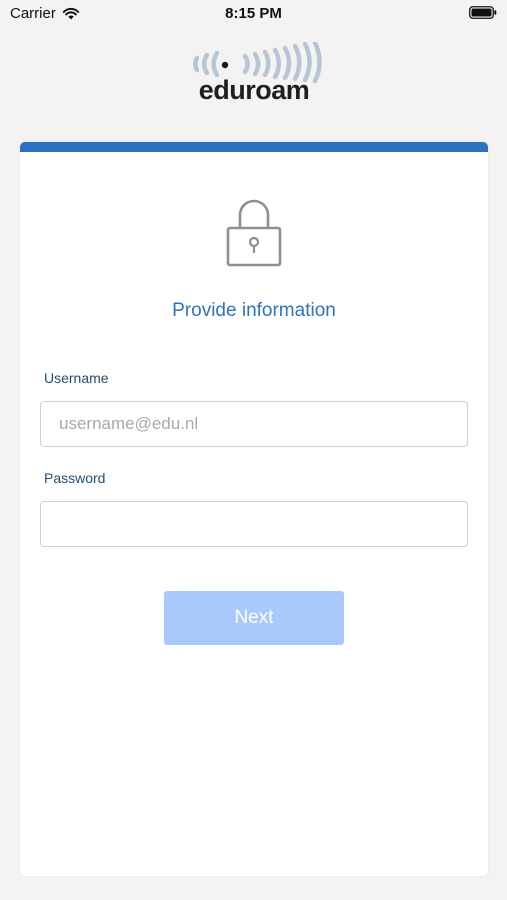 The image size is (507, 900). Describe the element at coordinates (257, 73) in the screenshot. I see `eduroam-logo: eduroam` at that location.